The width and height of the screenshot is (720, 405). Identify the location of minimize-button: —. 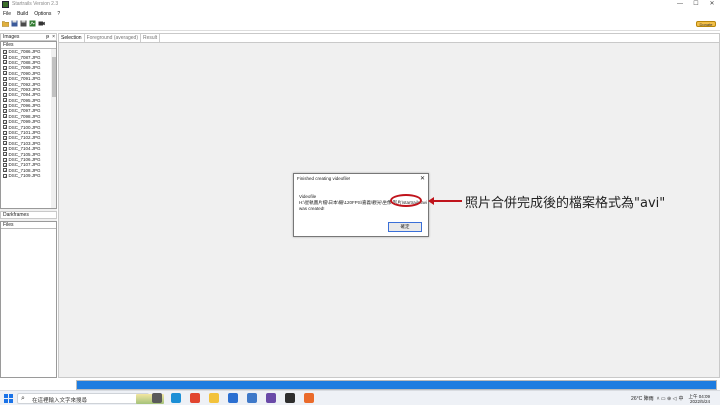
(680, 4).